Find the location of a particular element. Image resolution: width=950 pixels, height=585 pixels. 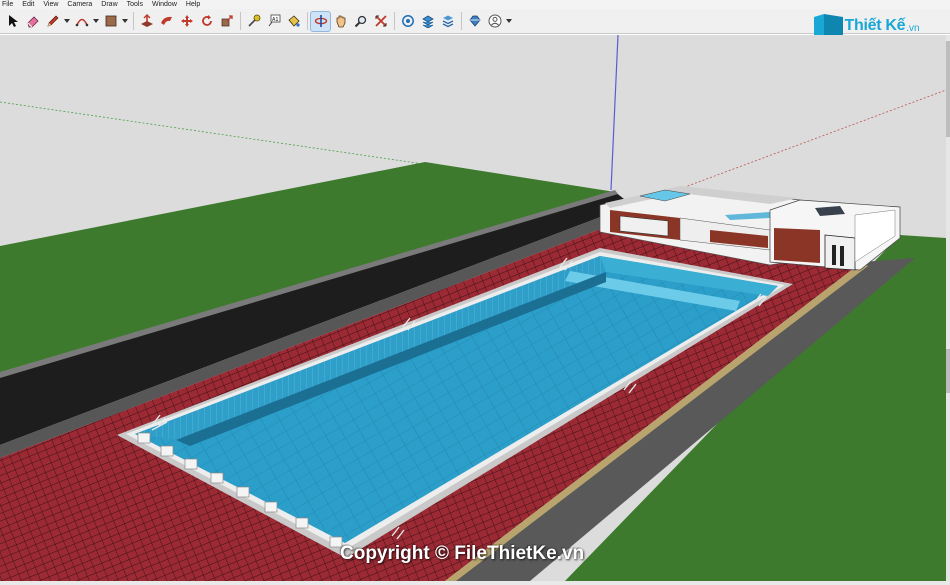

warehouse-icon is located at coordinates (407, 21).